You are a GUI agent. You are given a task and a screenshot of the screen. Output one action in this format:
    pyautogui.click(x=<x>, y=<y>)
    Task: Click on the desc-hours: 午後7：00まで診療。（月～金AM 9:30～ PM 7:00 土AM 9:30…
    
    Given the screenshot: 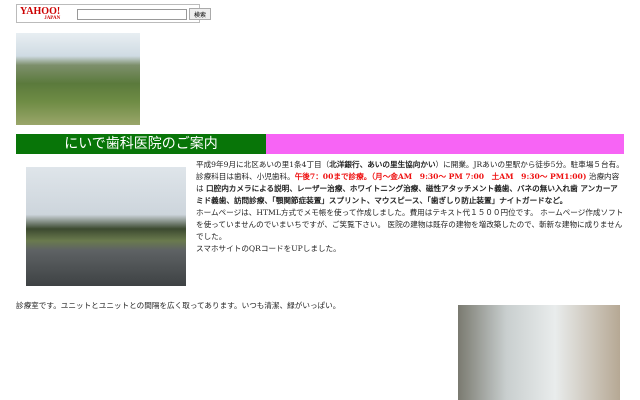 What is the action you would take?
    pyautogui.click(x=440, y=176)
    